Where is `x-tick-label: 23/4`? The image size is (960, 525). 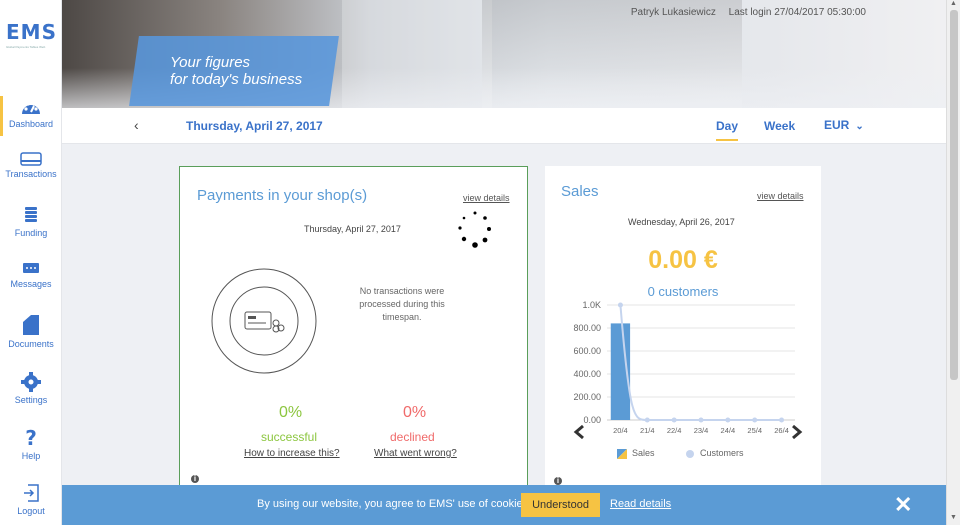 x-tick-label: 23/4 is located at coordinates (701, 430).